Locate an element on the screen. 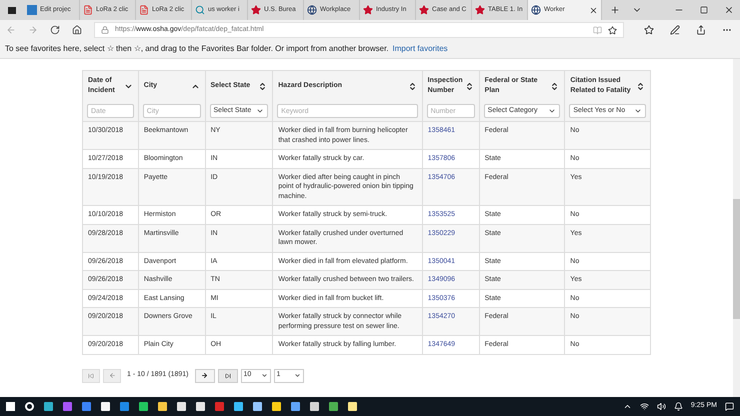 The image size is (740, 416). restore-icon is located at coordinates (704, 10).